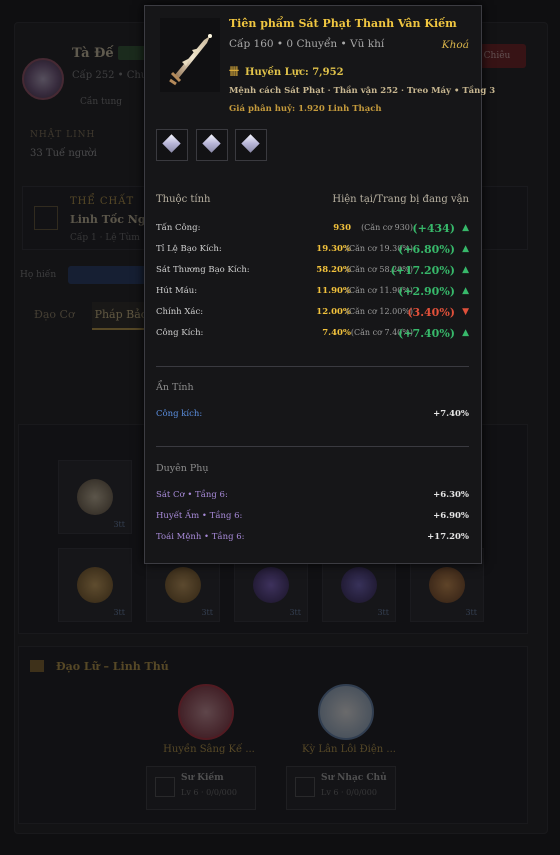  I want to click on ring-icon, so click(95, 585).